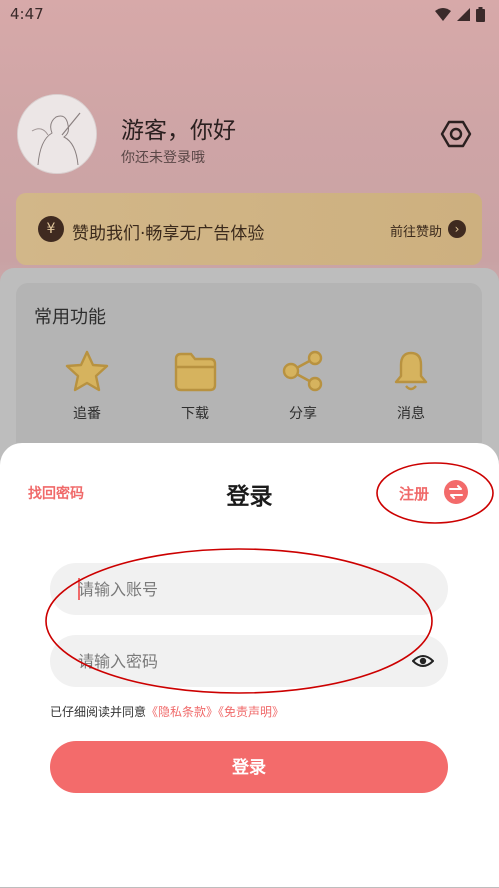 This screenshot has width=499, height=888. What do you see at coordinates (463, 14) in the screenshot?
I see `signal-icon` at bounding box center [463, 14].